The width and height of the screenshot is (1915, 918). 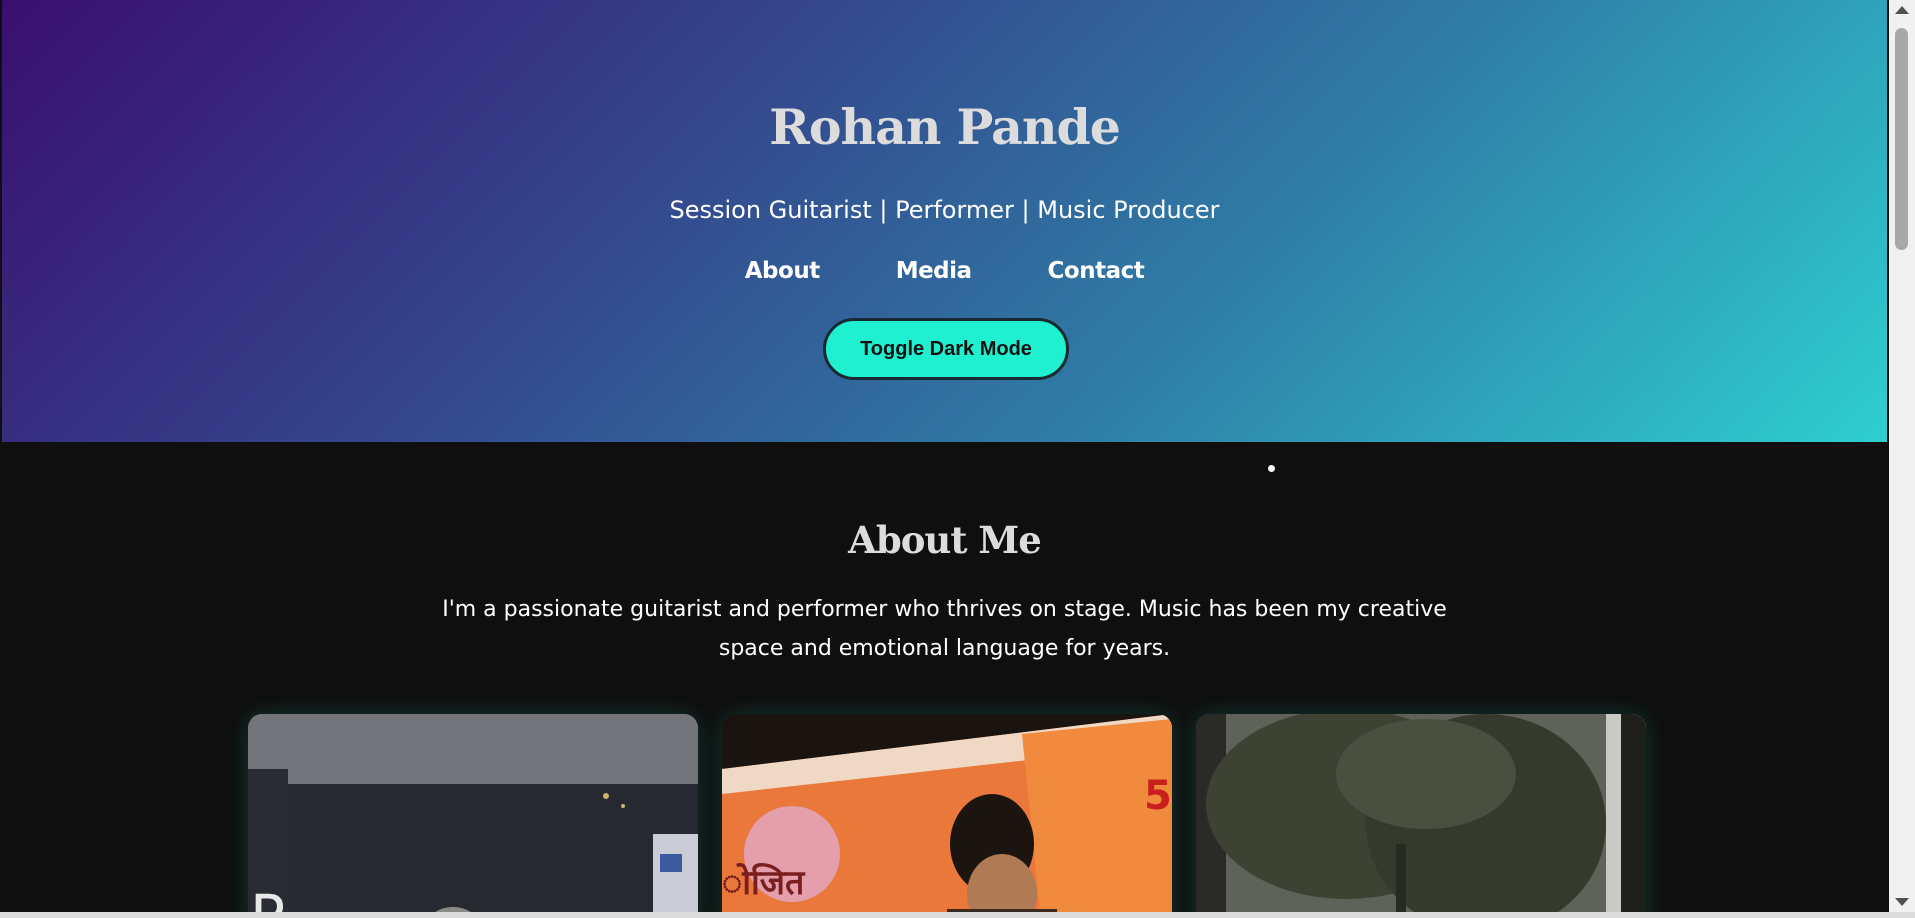 I want to click on nav-link-about: About, so click(x=782, y=271).